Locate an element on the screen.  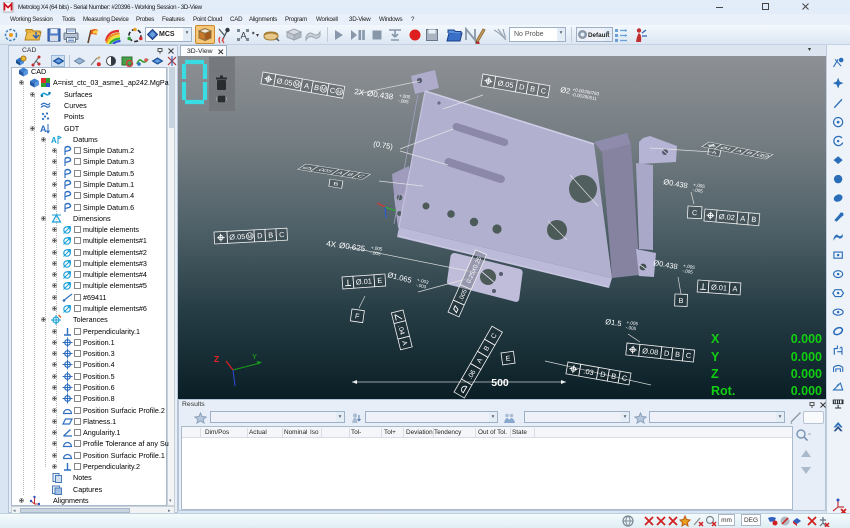
svg-text: Rot. is located at coordinates (723, 391).